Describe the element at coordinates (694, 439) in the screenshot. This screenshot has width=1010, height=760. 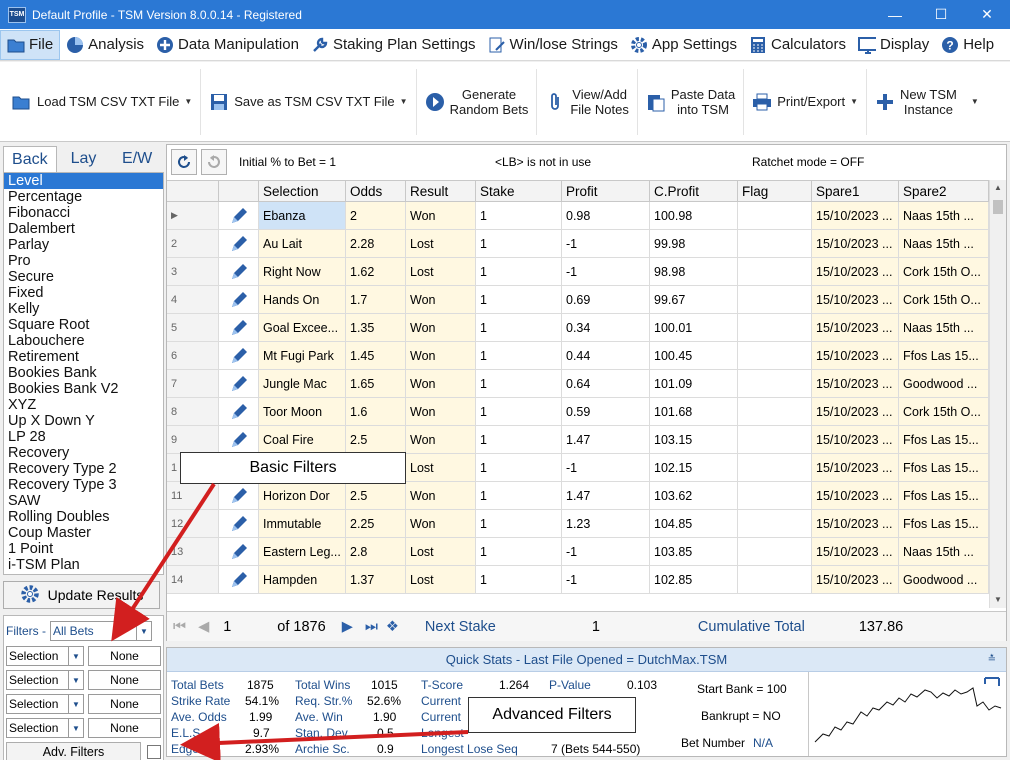
I see `cell-cp: 103.15` at that location.